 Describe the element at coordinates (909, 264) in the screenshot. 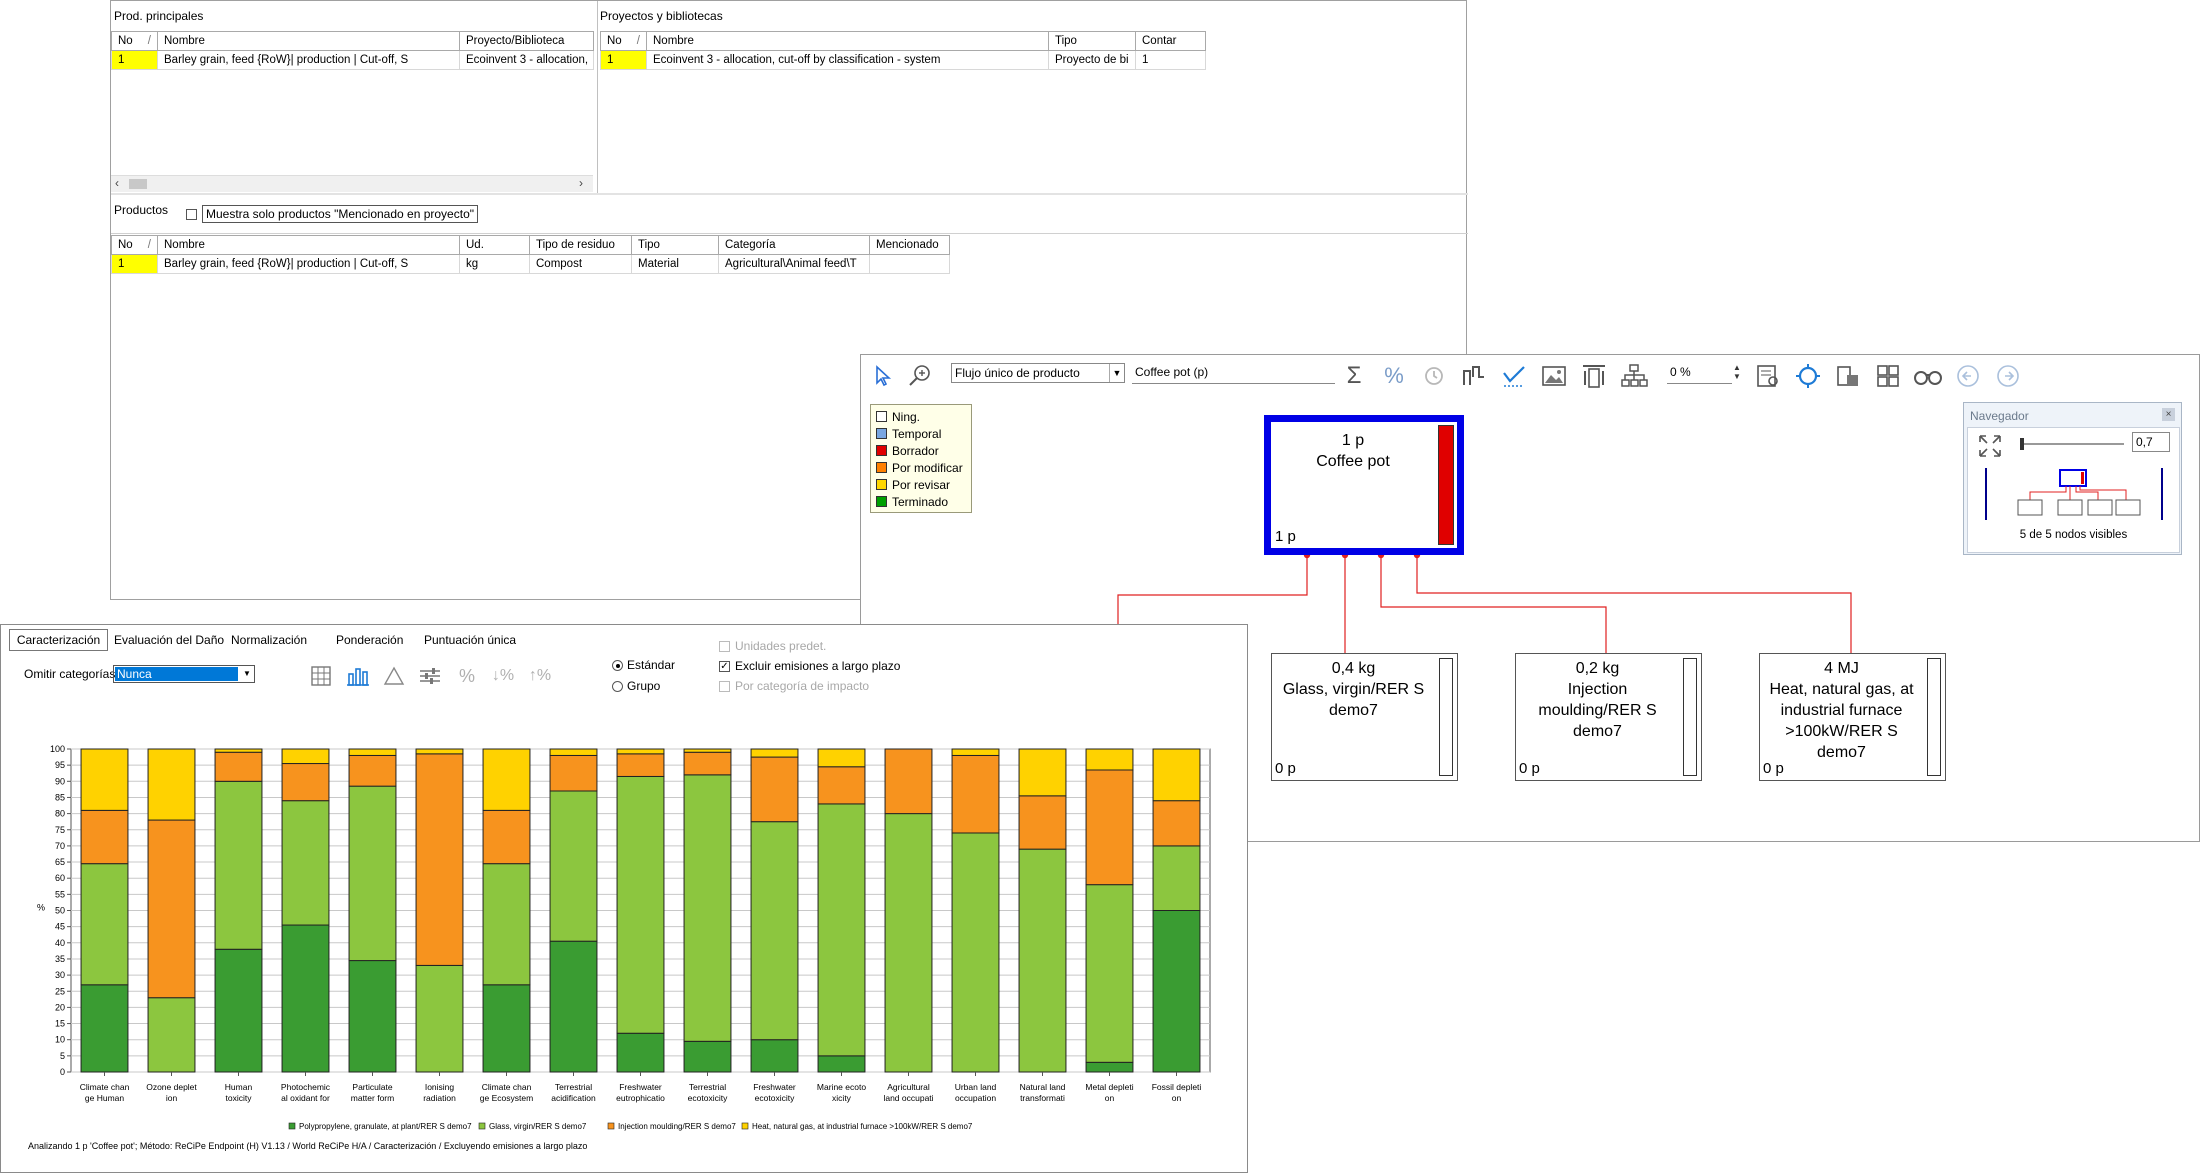

I see `row-mencionado` at that location.